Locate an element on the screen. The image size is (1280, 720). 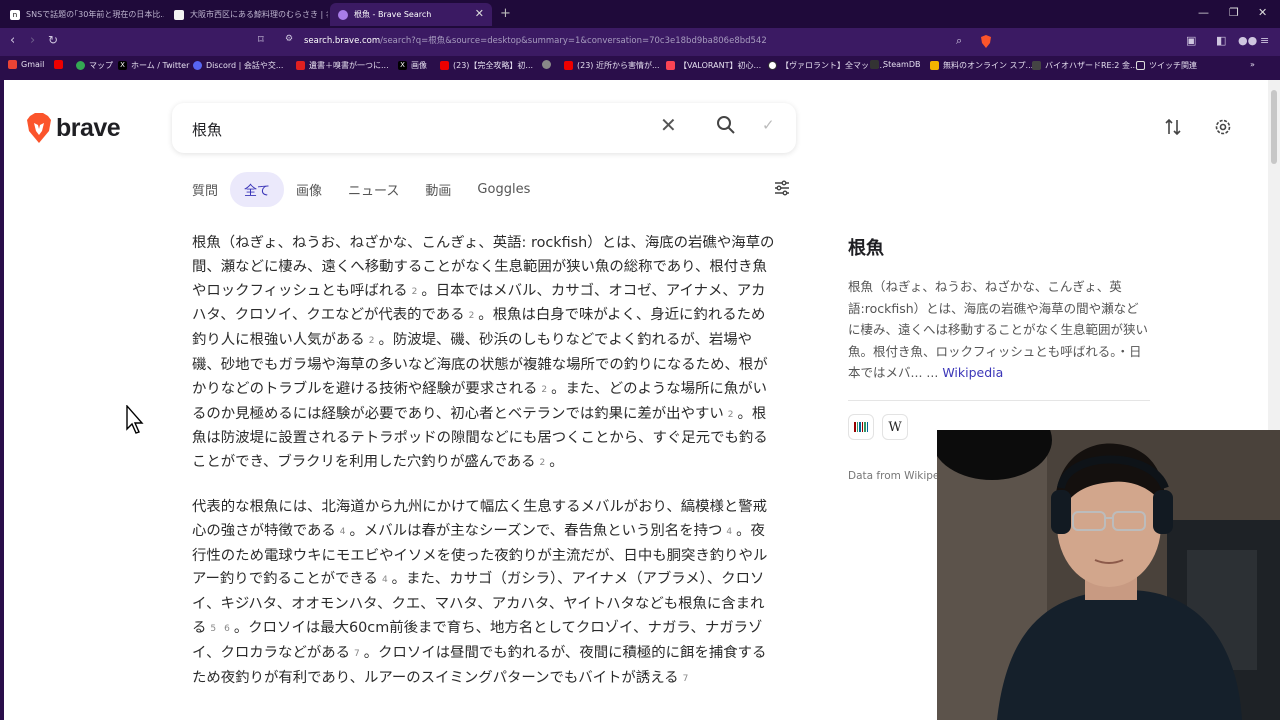
check-icon: ✓ is located at coordinates (768, 125).